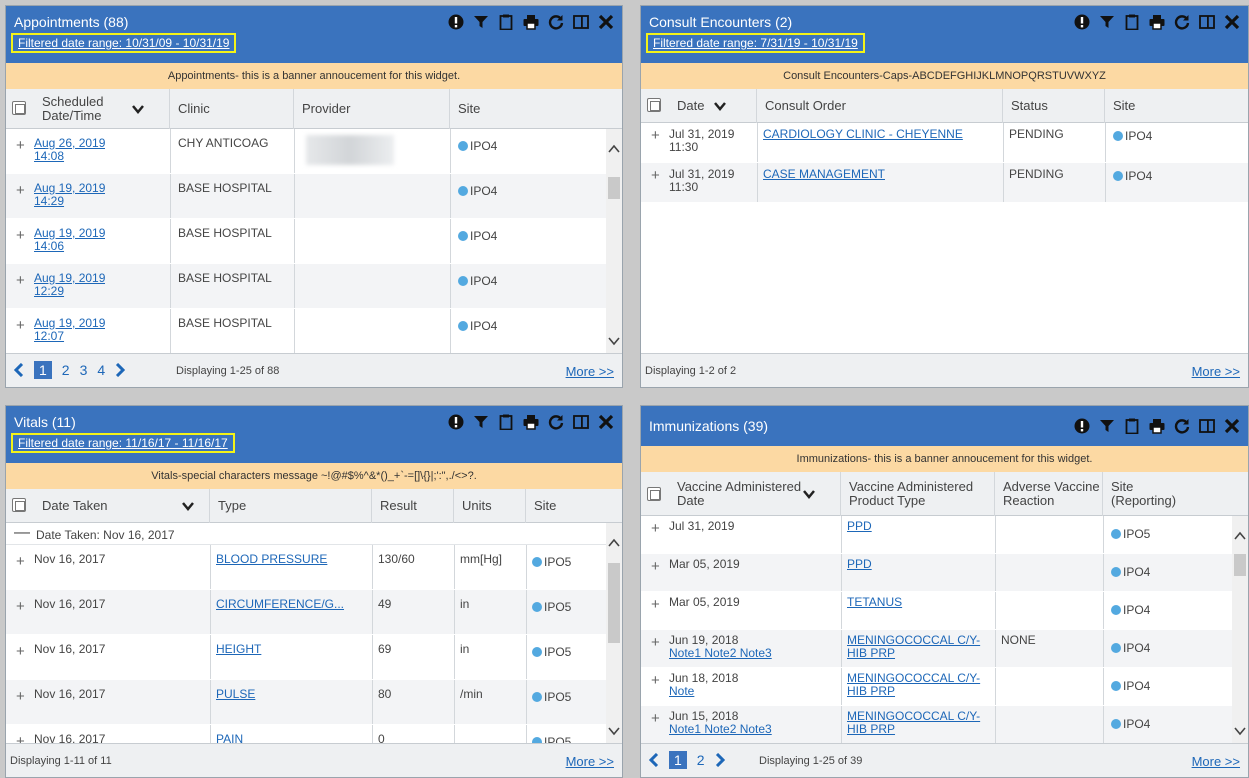 This screenshot has height=778, width=1249. I want to click on column-header-date-taken: Date Taken, so click(122, 506).